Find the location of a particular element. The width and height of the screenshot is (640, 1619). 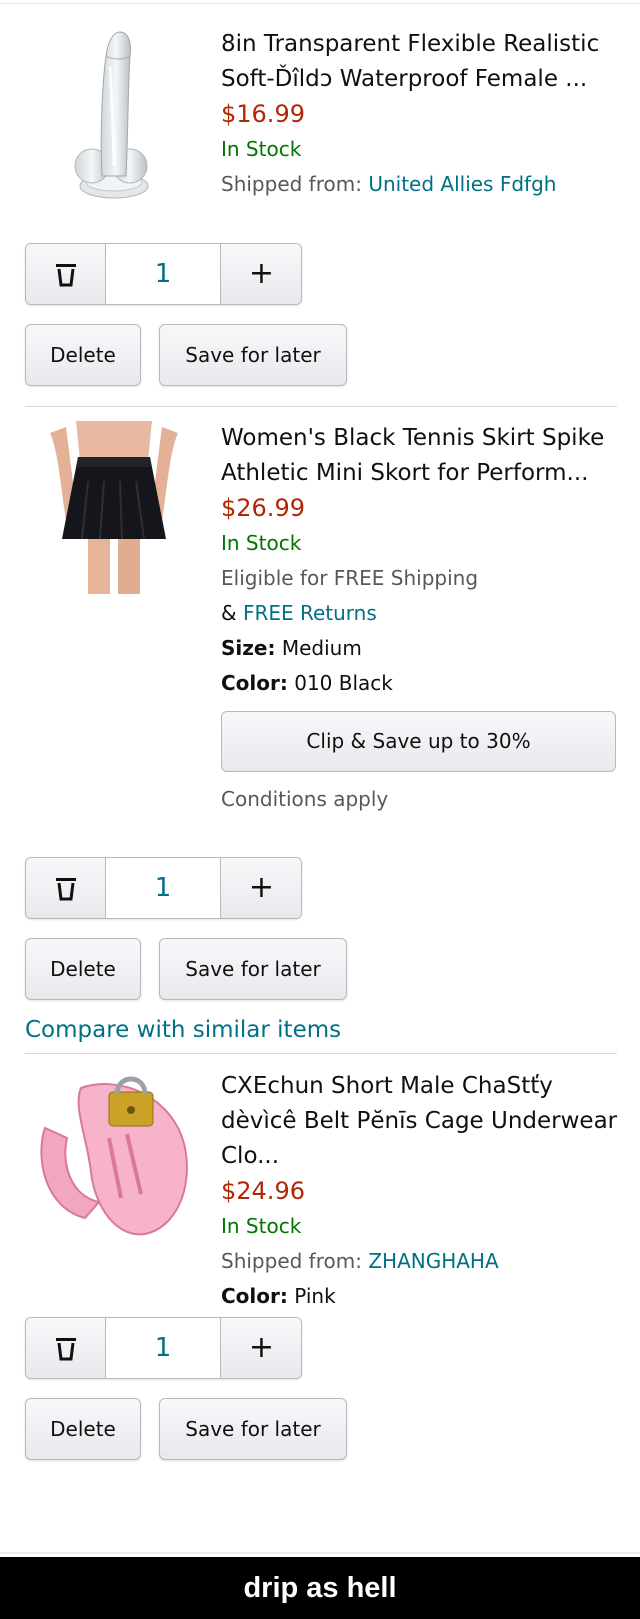

seller-link: ZHANGHAHA is located at coordinates (433, 1261).